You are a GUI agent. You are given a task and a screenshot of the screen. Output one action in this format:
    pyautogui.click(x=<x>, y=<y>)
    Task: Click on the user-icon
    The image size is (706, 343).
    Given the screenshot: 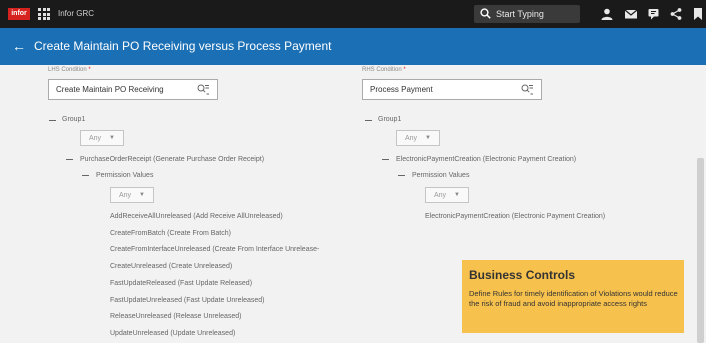 What is the action you would take?
    pyautogui.click(x=607, y=14)
    